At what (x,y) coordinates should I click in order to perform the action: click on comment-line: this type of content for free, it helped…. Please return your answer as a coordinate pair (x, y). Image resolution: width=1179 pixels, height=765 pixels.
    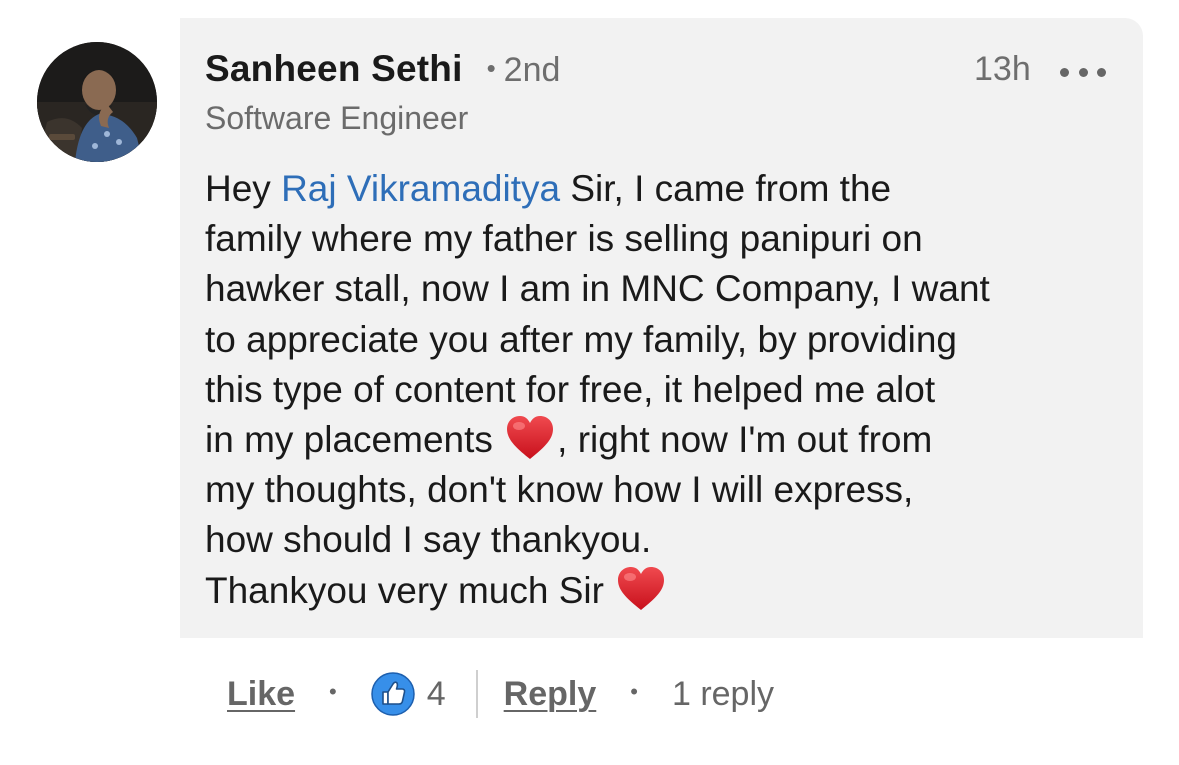
    Looking at the image, I should click on (570, 389).